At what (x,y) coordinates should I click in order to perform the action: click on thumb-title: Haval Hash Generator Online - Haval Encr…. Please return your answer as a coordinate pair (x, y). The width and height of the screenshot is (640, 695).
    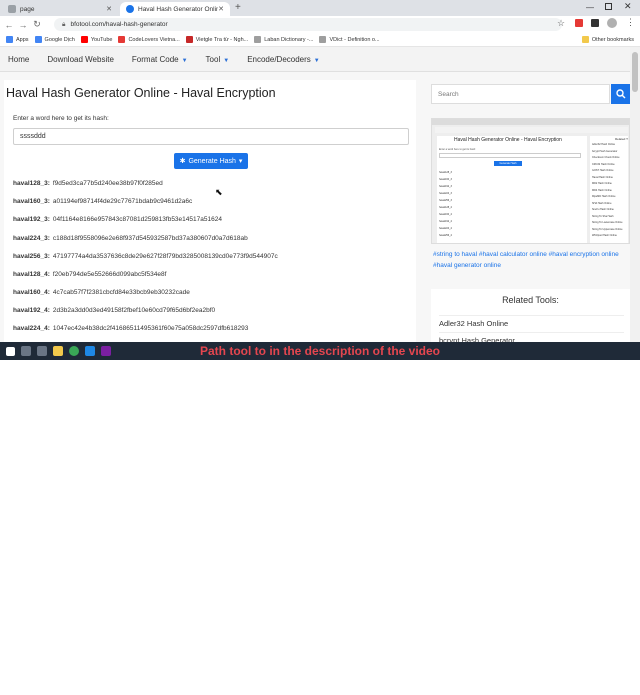
    Looking at the image, I should click on (508, 140).